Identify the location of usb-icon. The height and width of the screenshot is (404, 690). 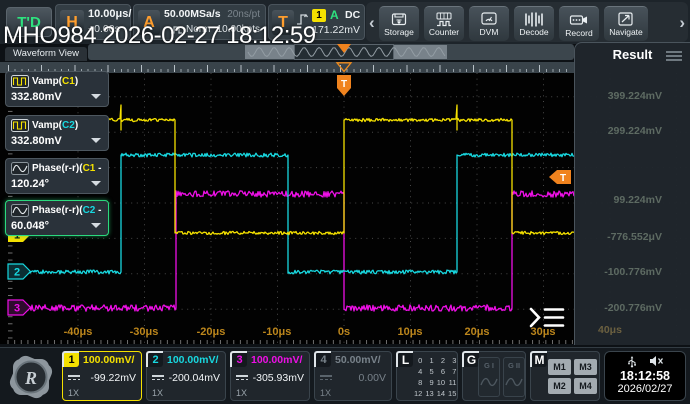
(631, 362).